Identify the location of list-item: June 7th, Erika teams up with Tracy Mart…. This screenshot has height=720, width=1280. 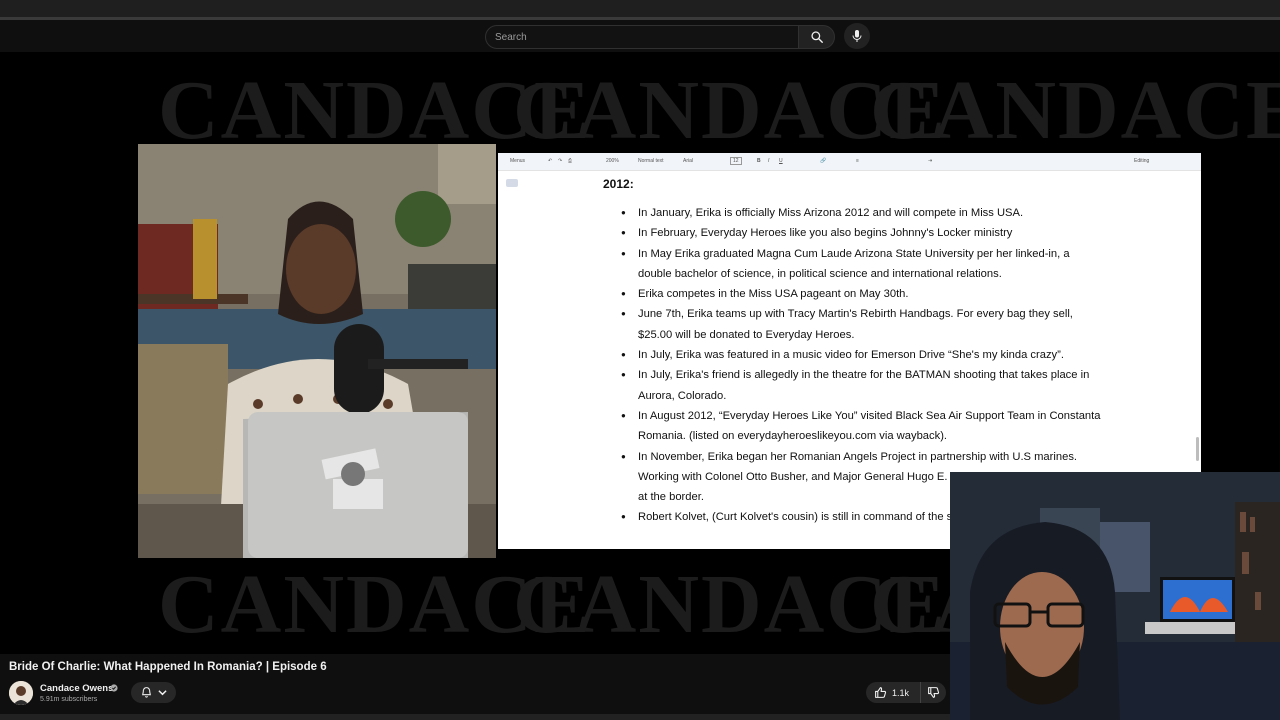
(861, 324).